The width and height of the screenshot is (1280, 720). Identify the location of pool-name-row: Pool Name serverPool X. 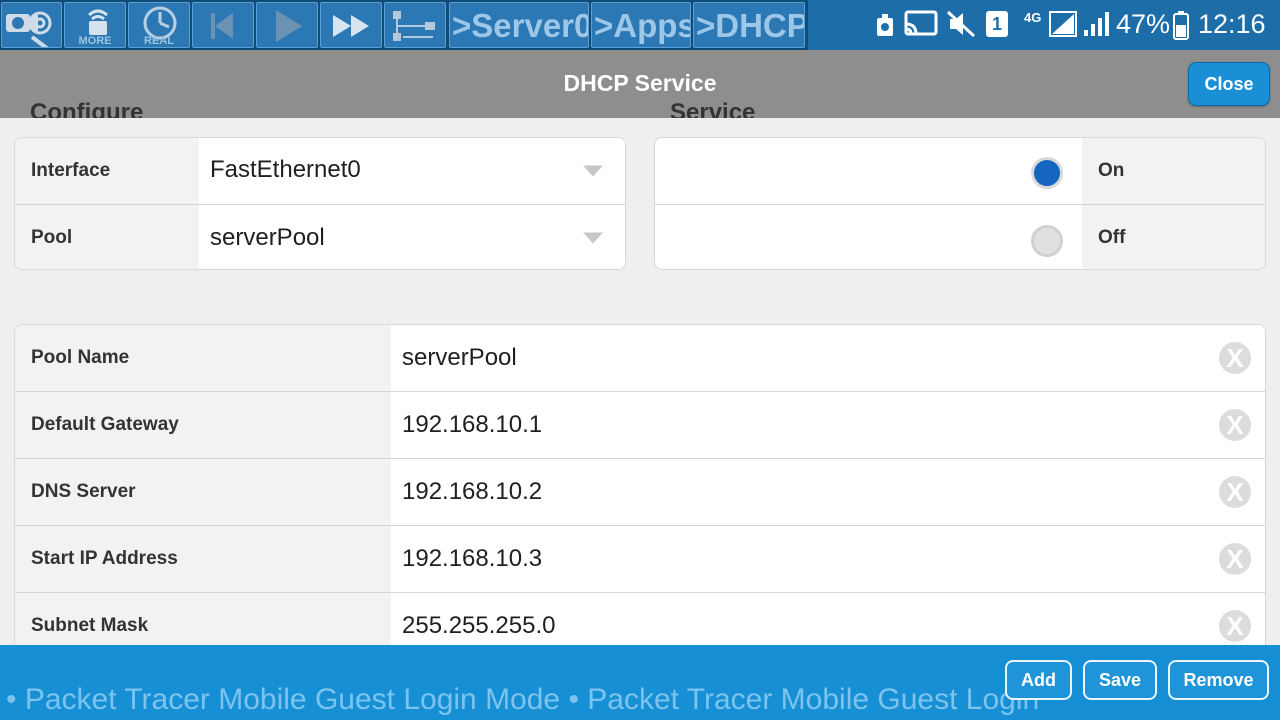
(640, 358).